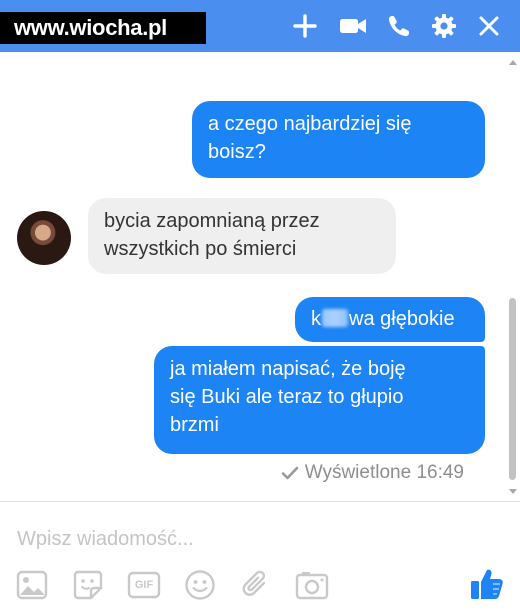  I want to click on message-line: bycia zapomnianą przez, so click(212, 221).